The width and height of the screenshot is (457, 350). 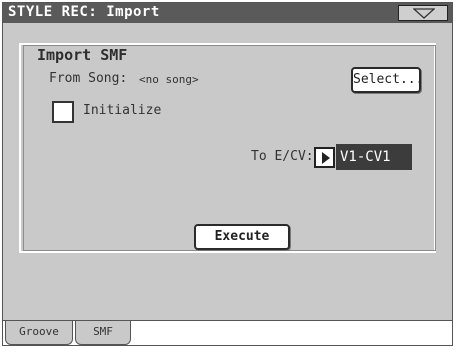 I want to click on initialize-label: Initialize, so click(x=122, y=110).